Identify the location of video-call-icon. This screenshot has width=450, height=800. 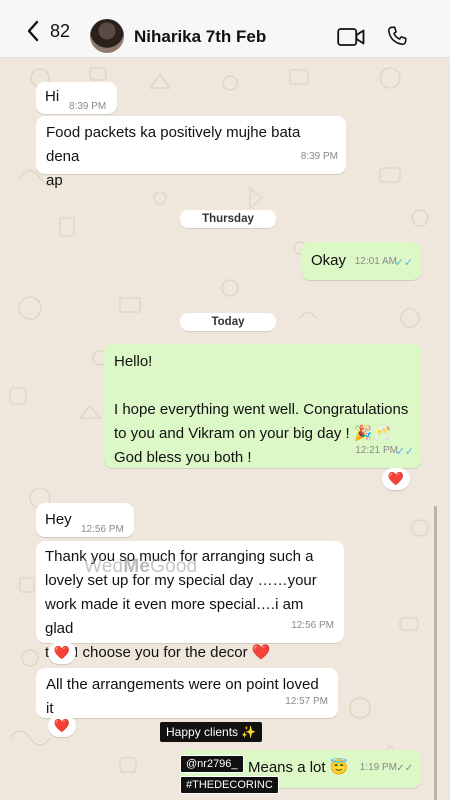
(351, 37).